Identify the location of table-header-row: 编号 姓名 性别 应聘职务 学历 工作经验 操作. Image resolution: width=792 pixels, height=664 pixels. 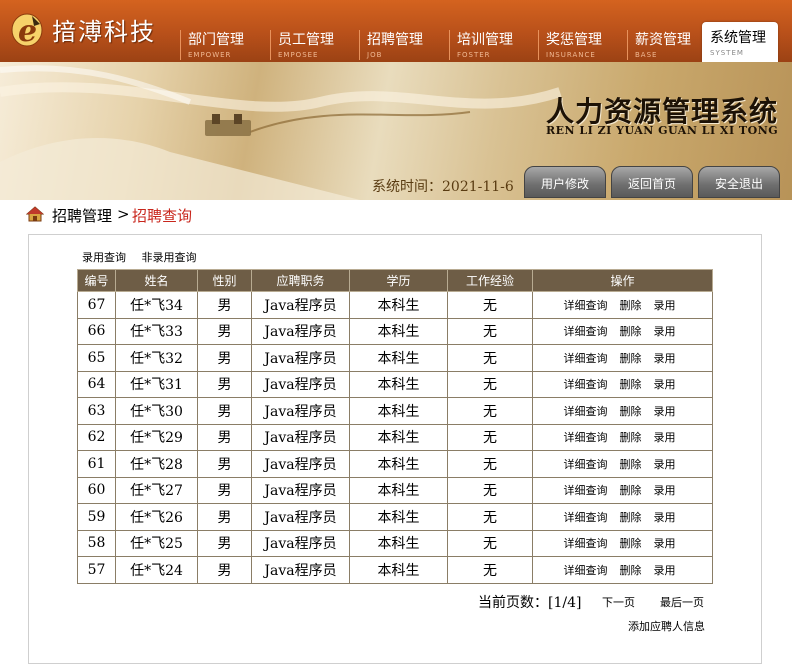
(395, 280).